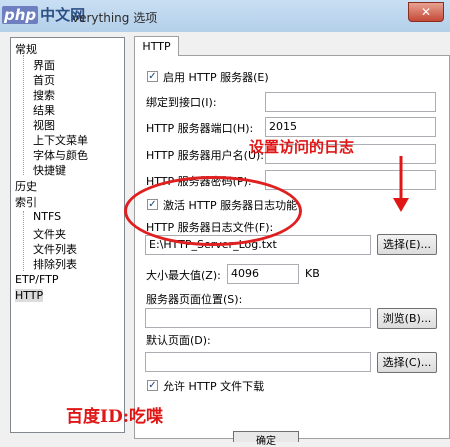 The width and height of the screenshot is (450, 447). I want to click on author-watermark: 百度ID:吃喋, so click(114, 417).